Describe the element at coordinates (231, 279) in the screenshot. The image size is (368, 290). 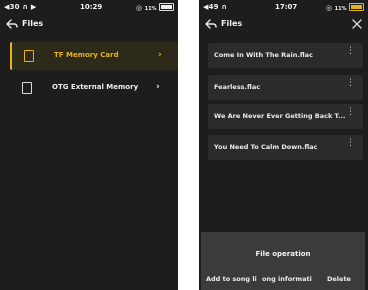
I see `add-to-song-list-button: Add to song li` at that location.